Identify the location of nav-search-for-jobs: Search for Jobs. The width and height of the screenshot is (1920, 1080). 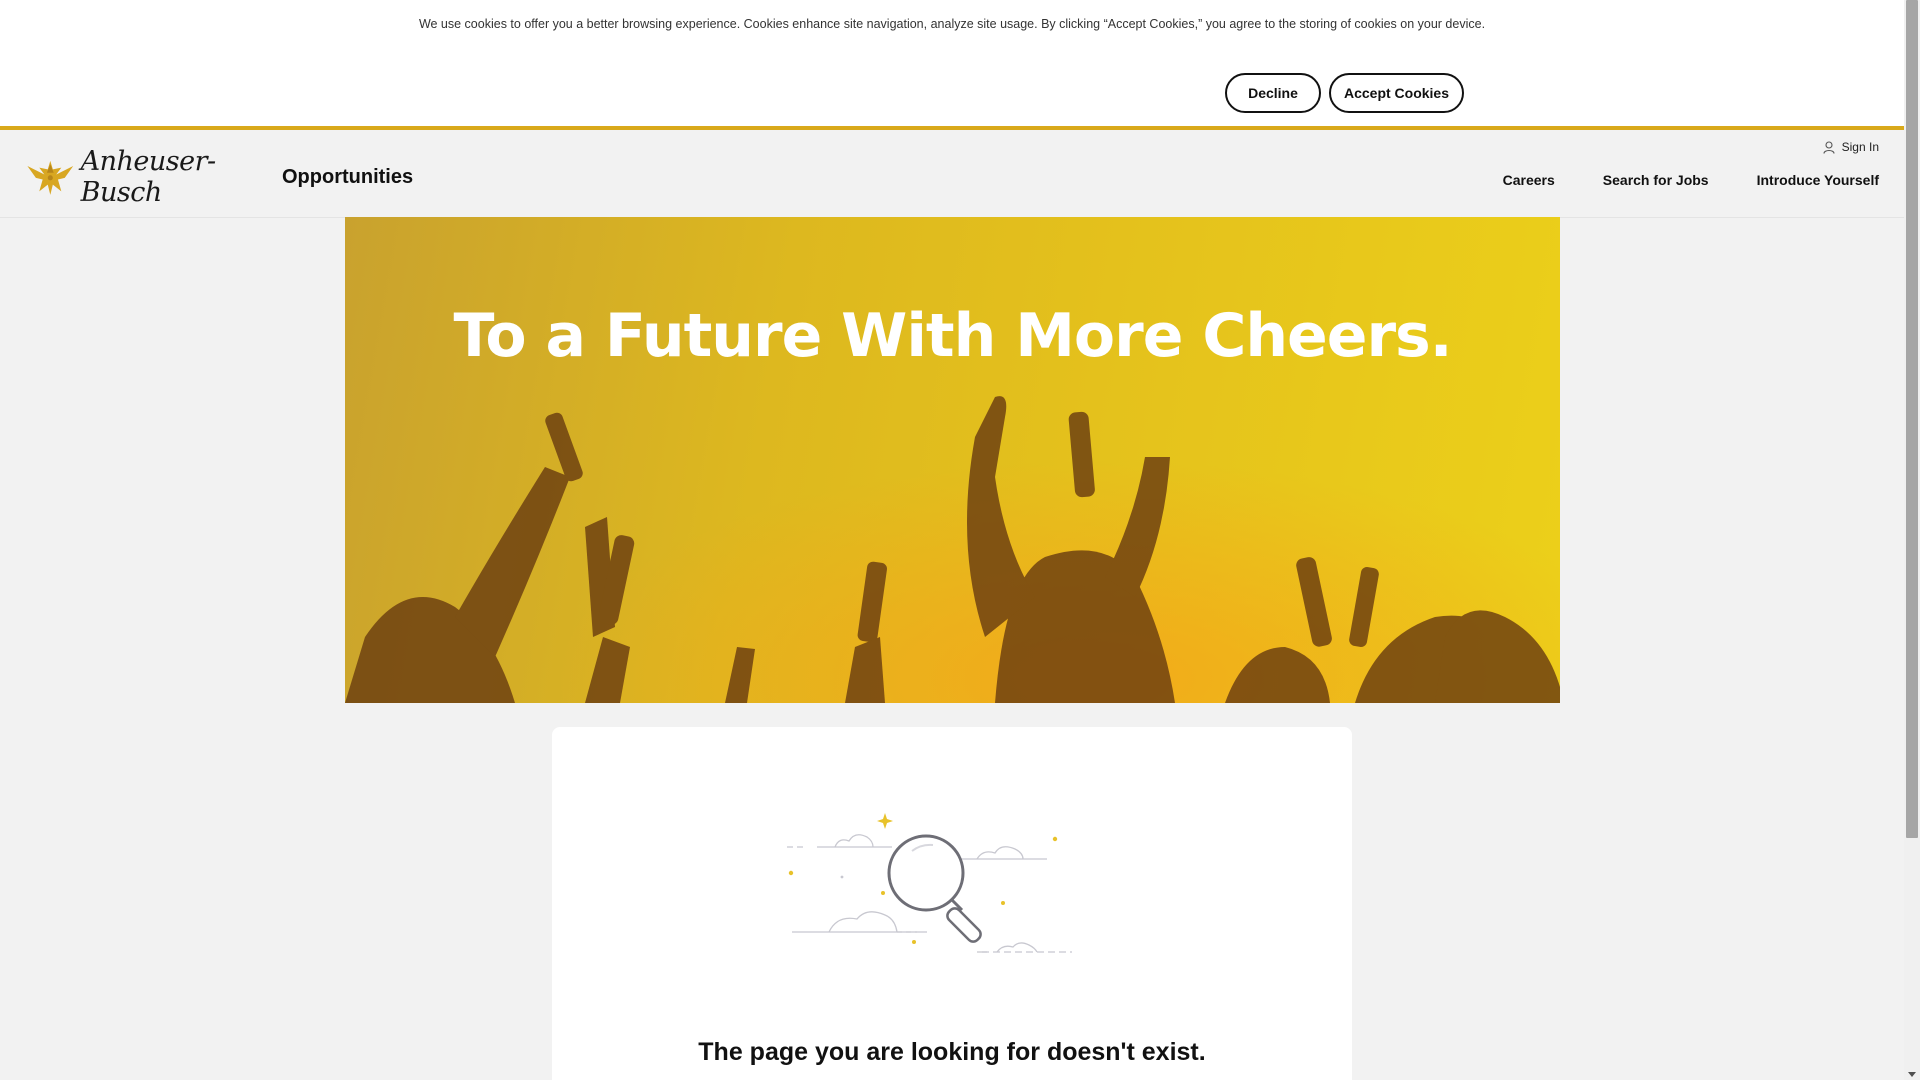
(1656, 180).